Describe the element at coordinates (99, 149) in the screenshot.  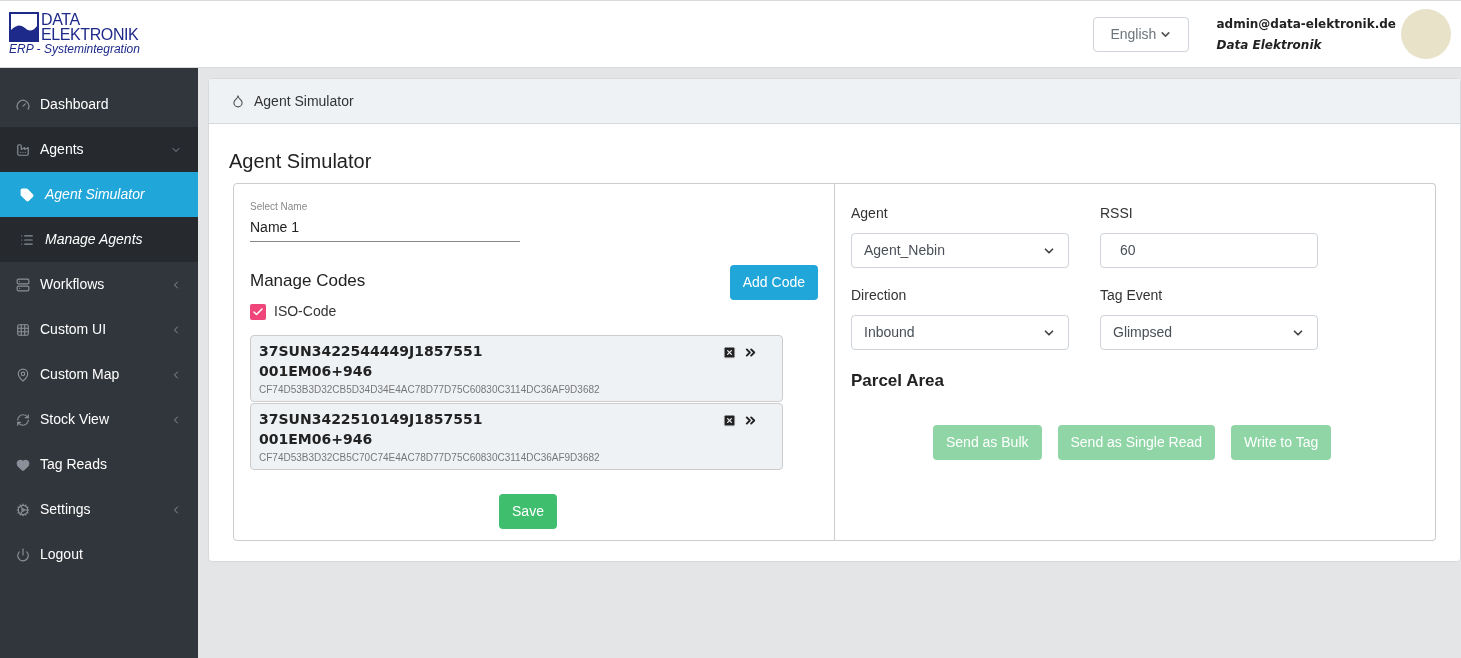
I see `sidebar-item: Agents` at that location.